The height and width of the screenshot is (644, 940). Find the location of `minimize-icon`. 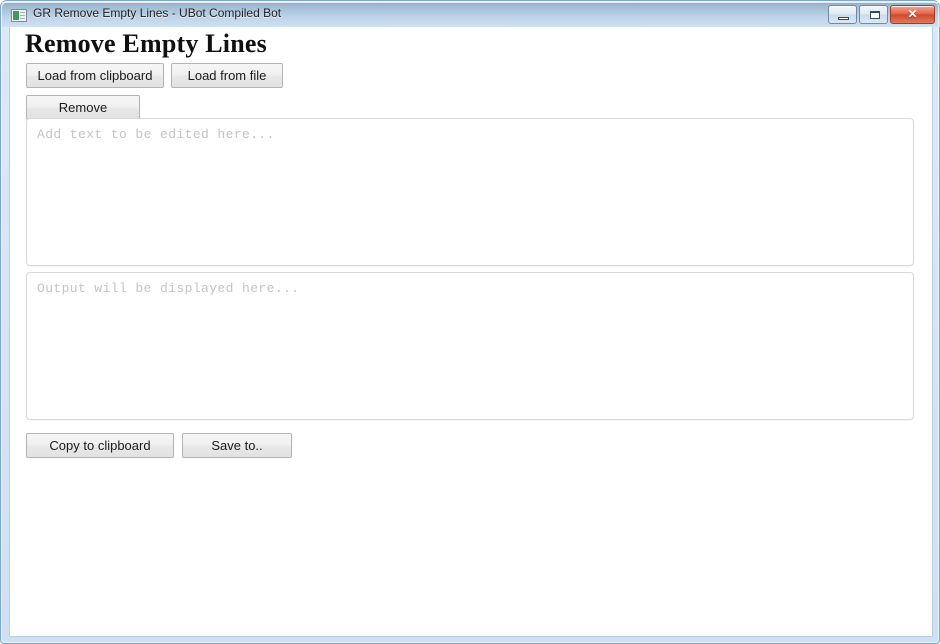

minimize-icon is located at coordinates (843, 18).